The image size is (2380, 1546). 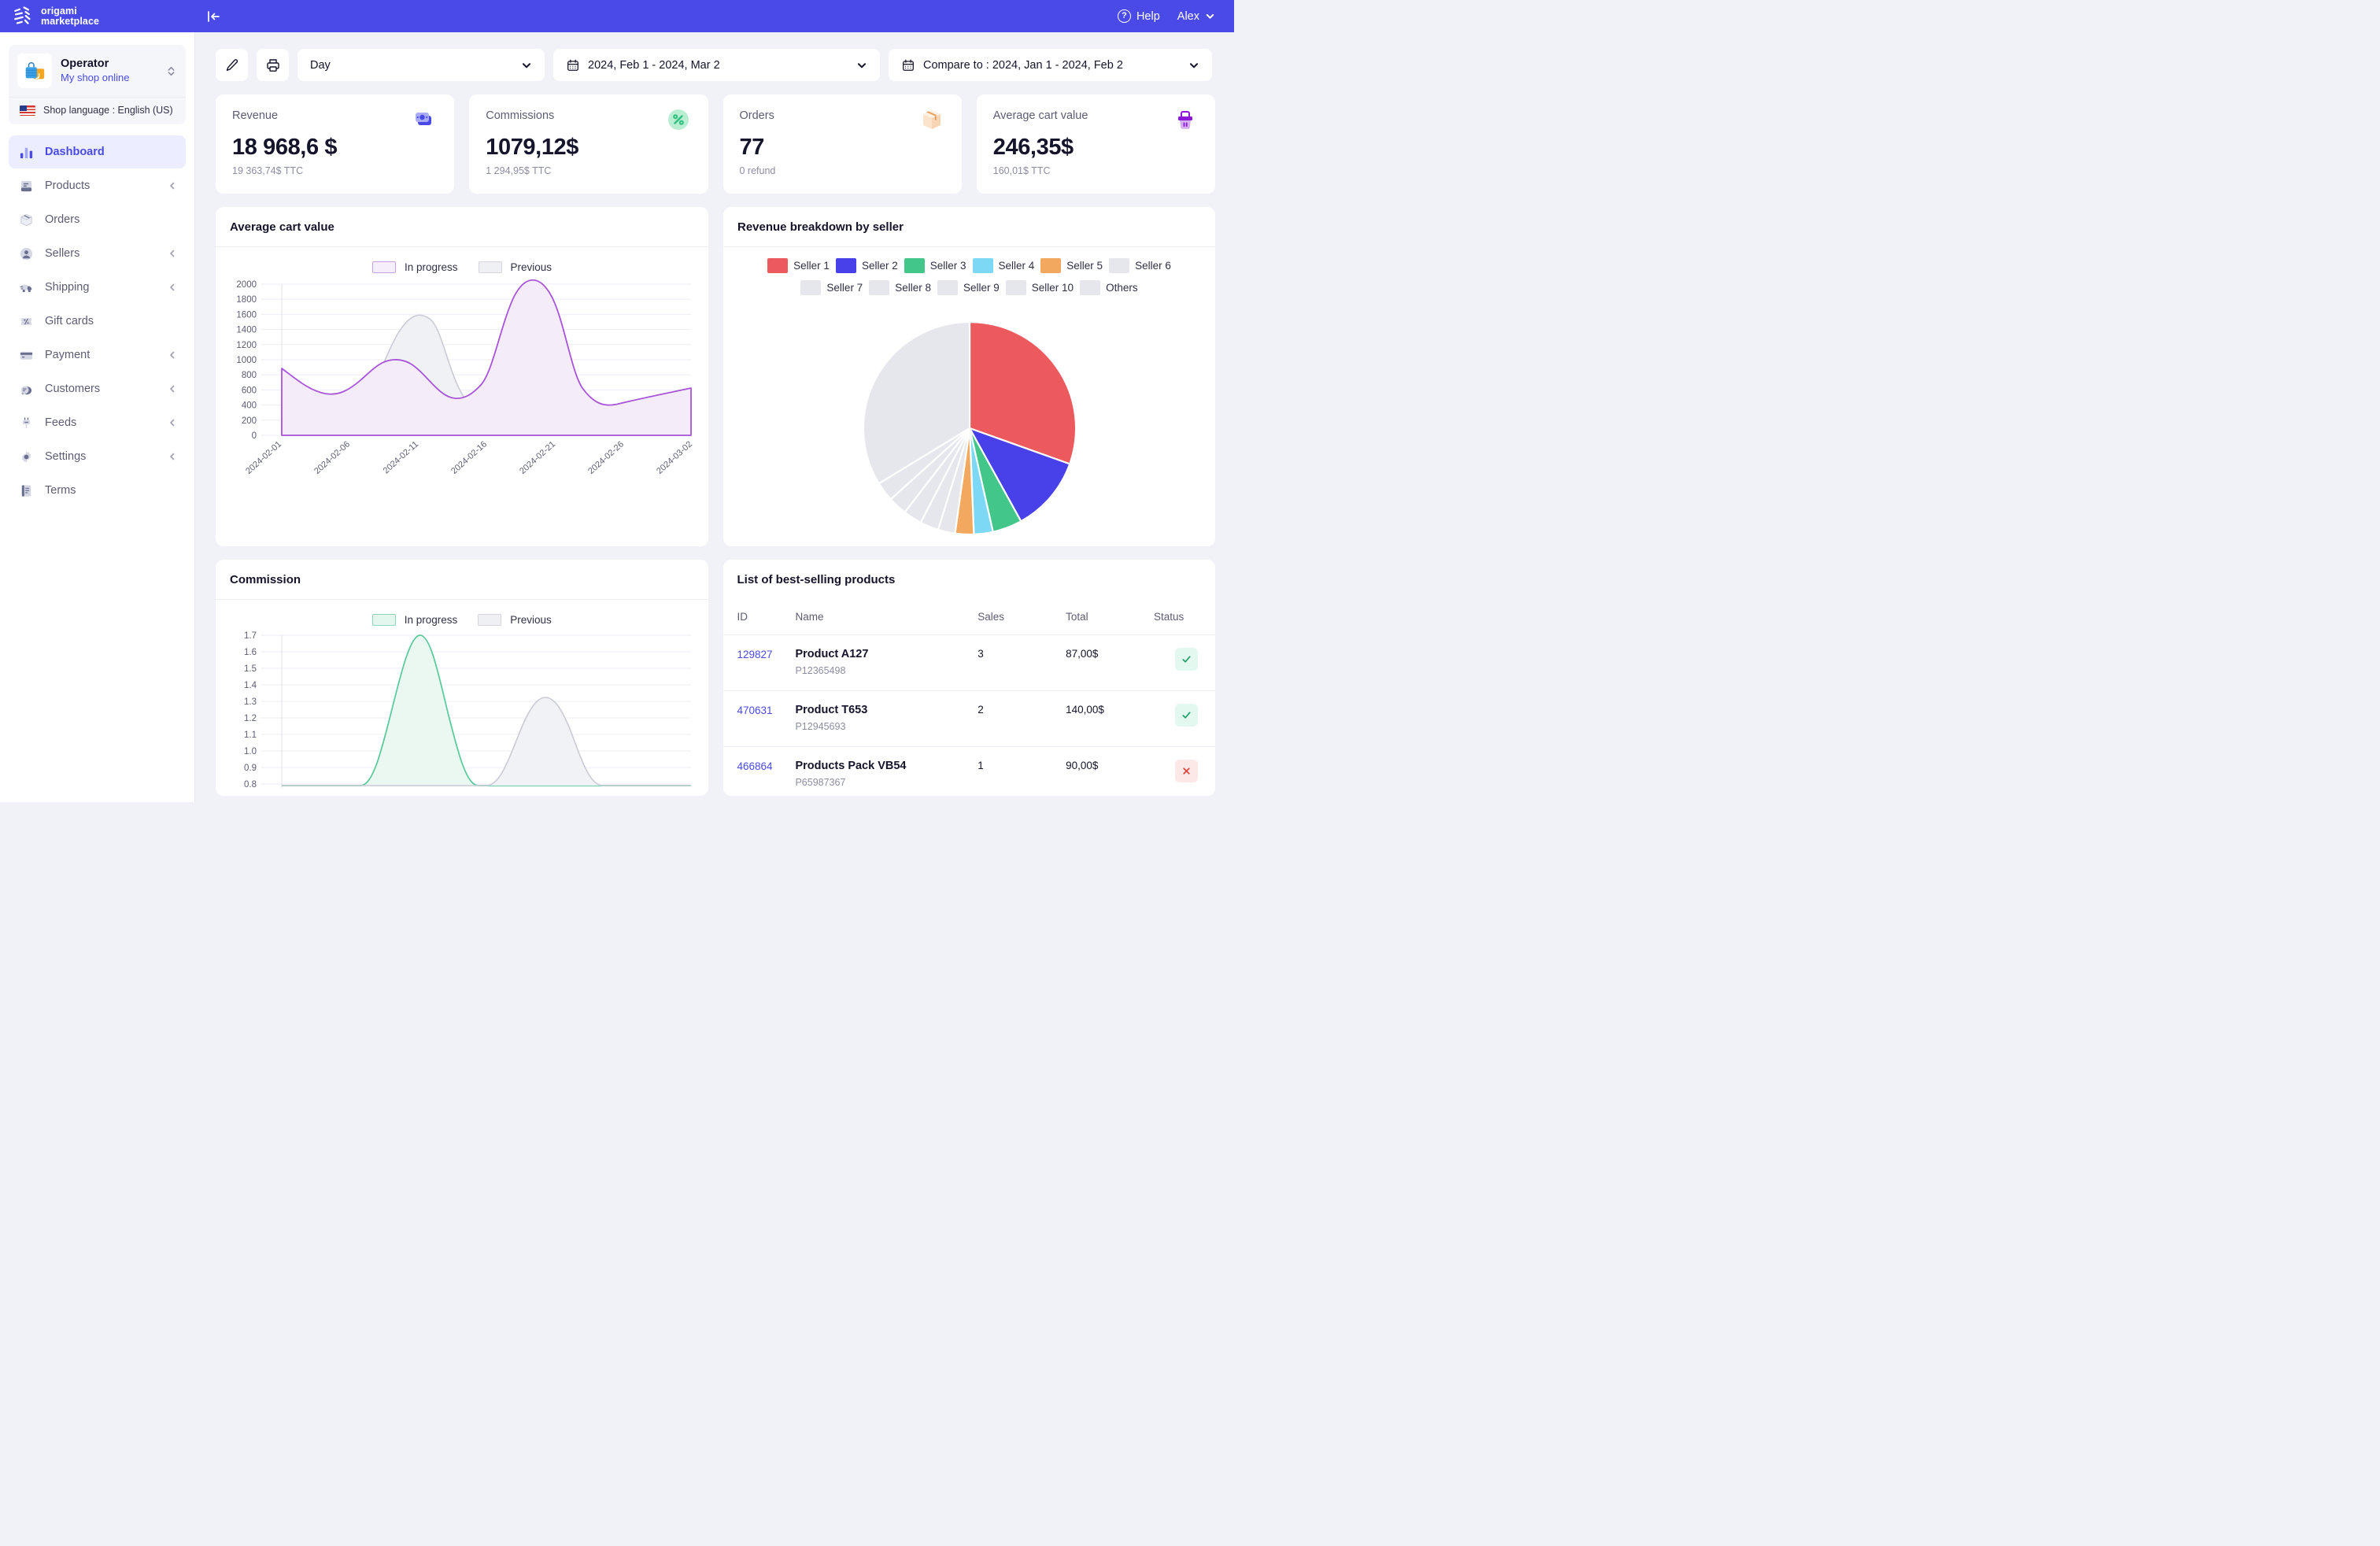 I want to click on cell-name: Products Pack VB54 P65987367, so click(x=886, y=771).